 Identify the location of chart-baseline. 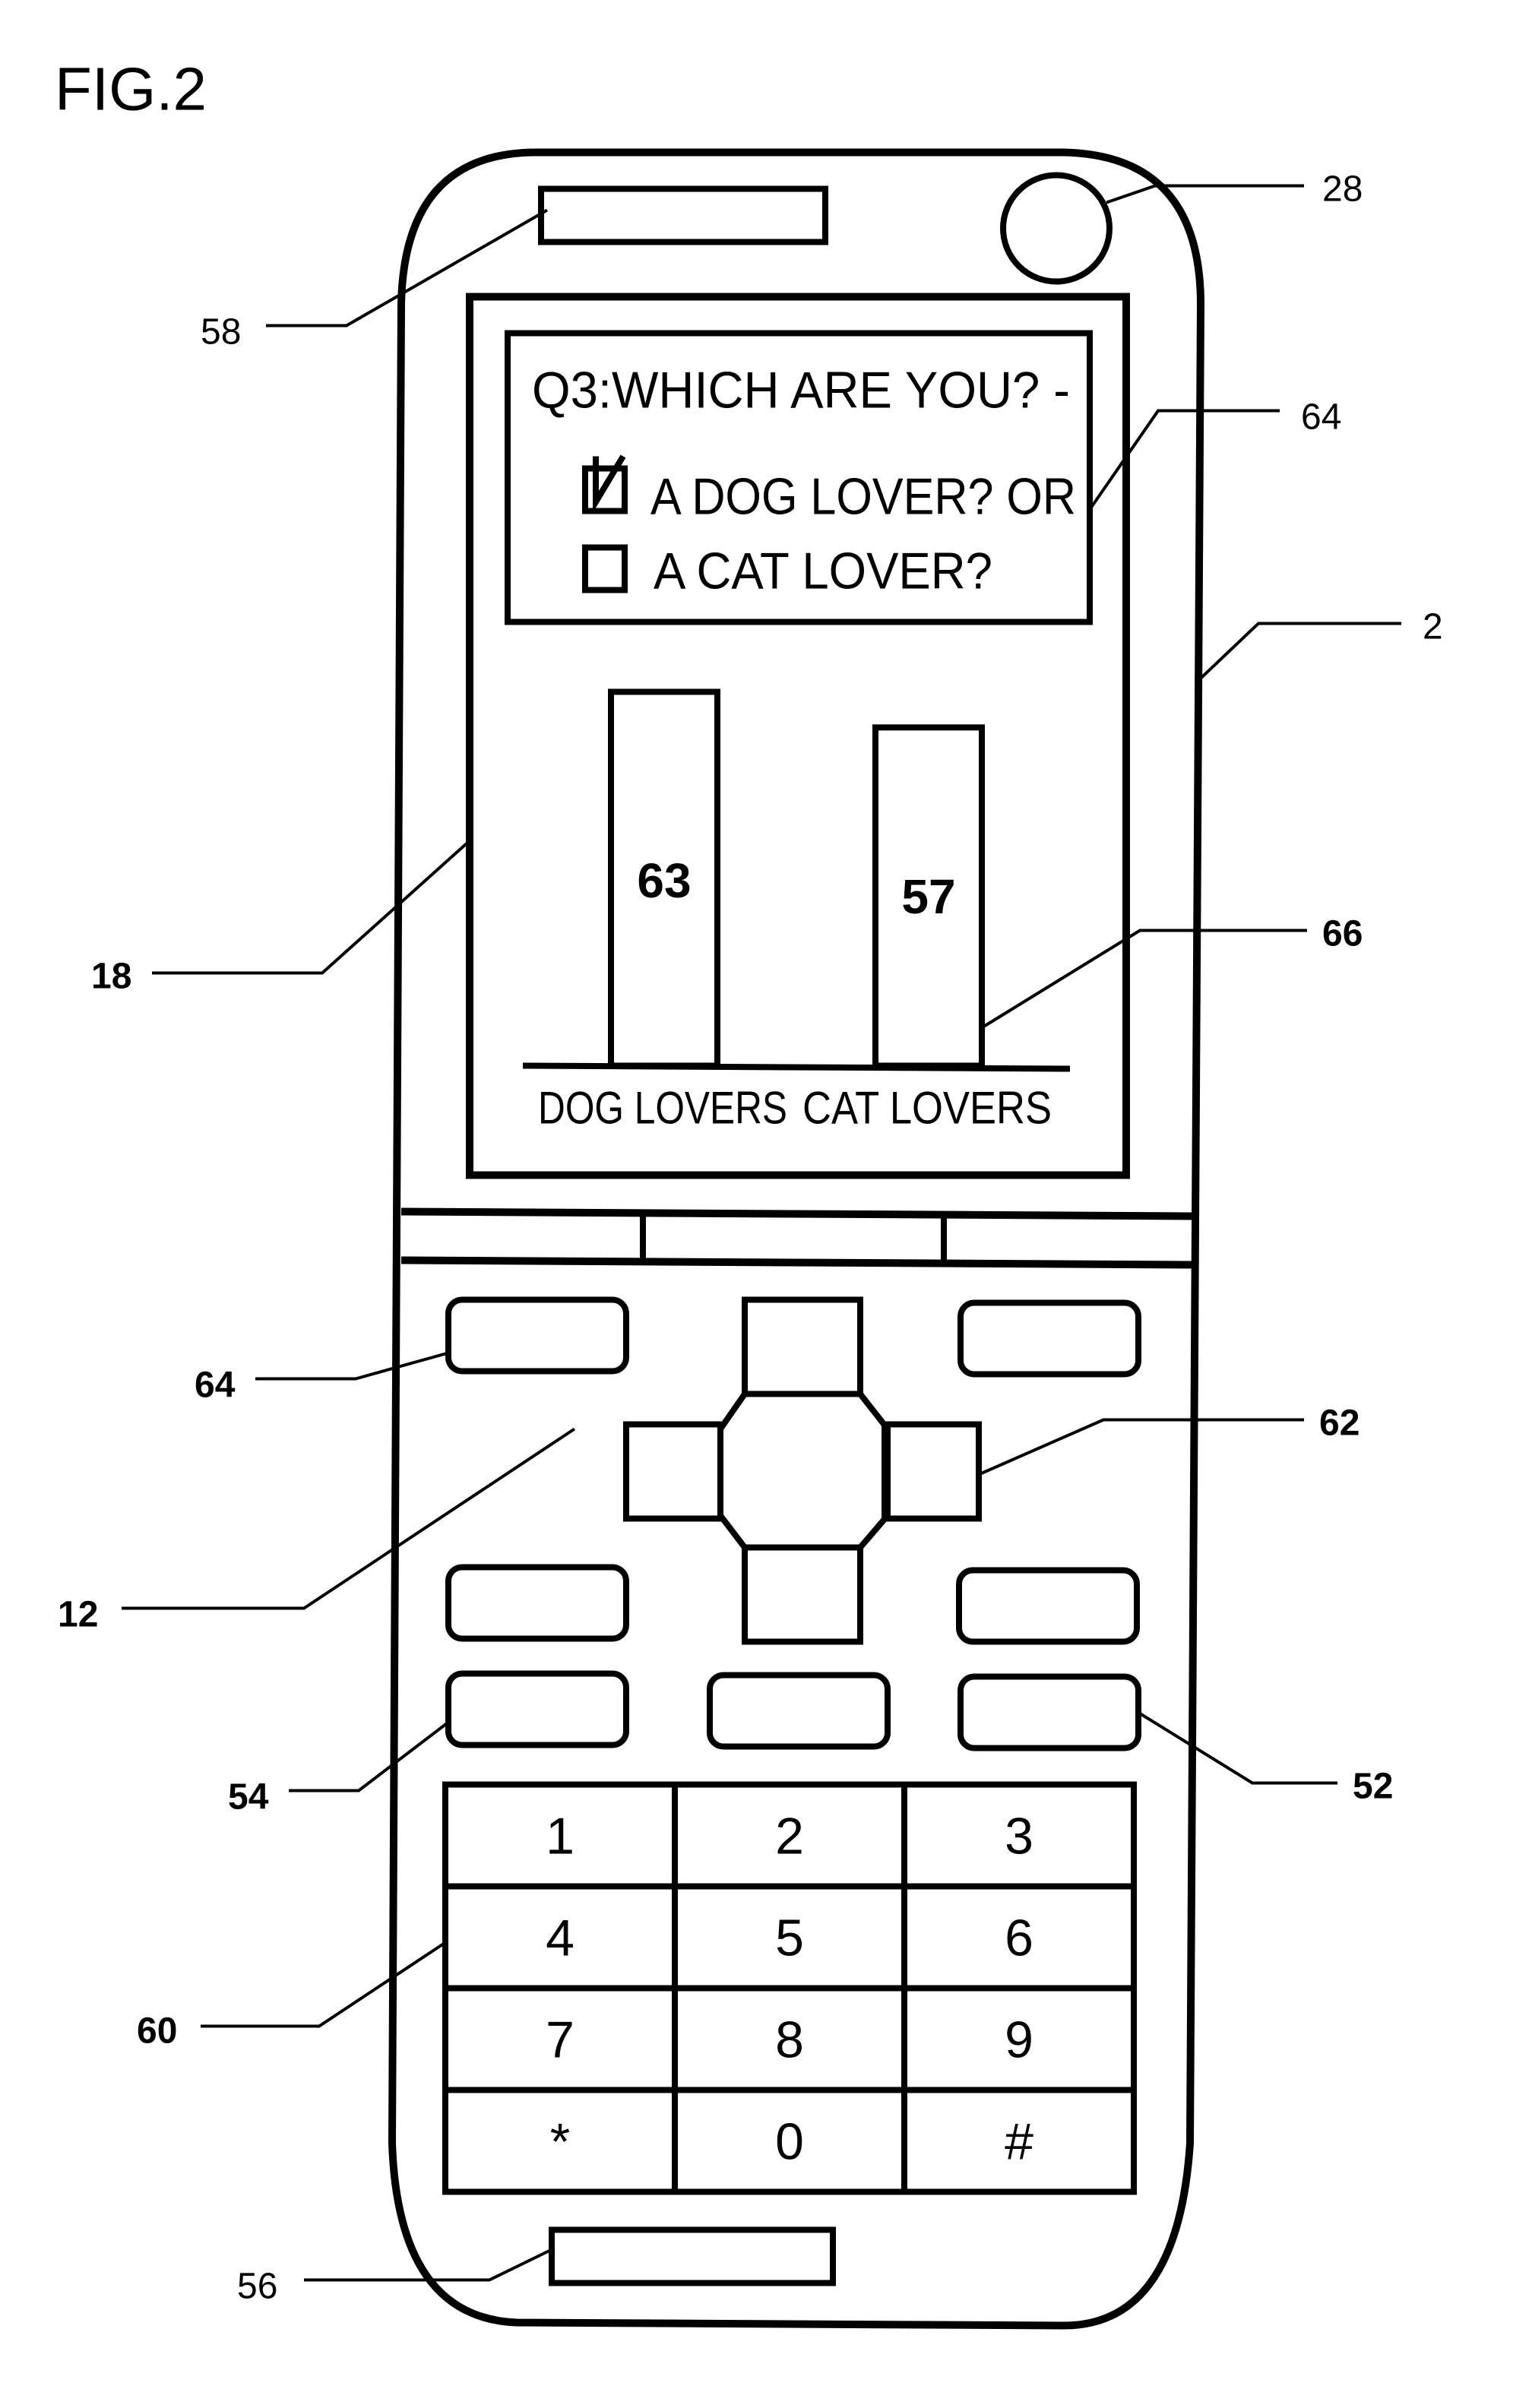
(796, 1067).